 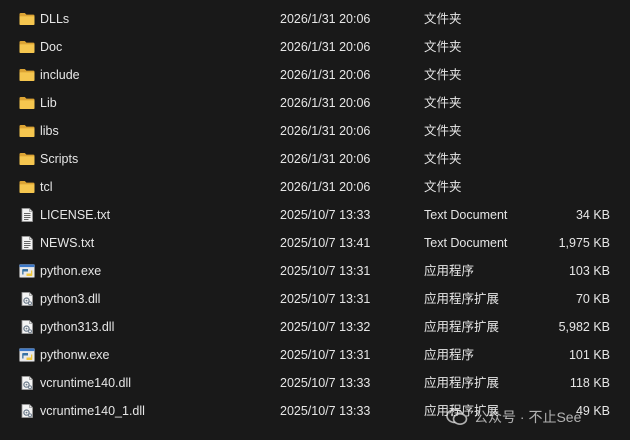 I want to click on file-size: 1,975 KB, so click(x=584, y=243).